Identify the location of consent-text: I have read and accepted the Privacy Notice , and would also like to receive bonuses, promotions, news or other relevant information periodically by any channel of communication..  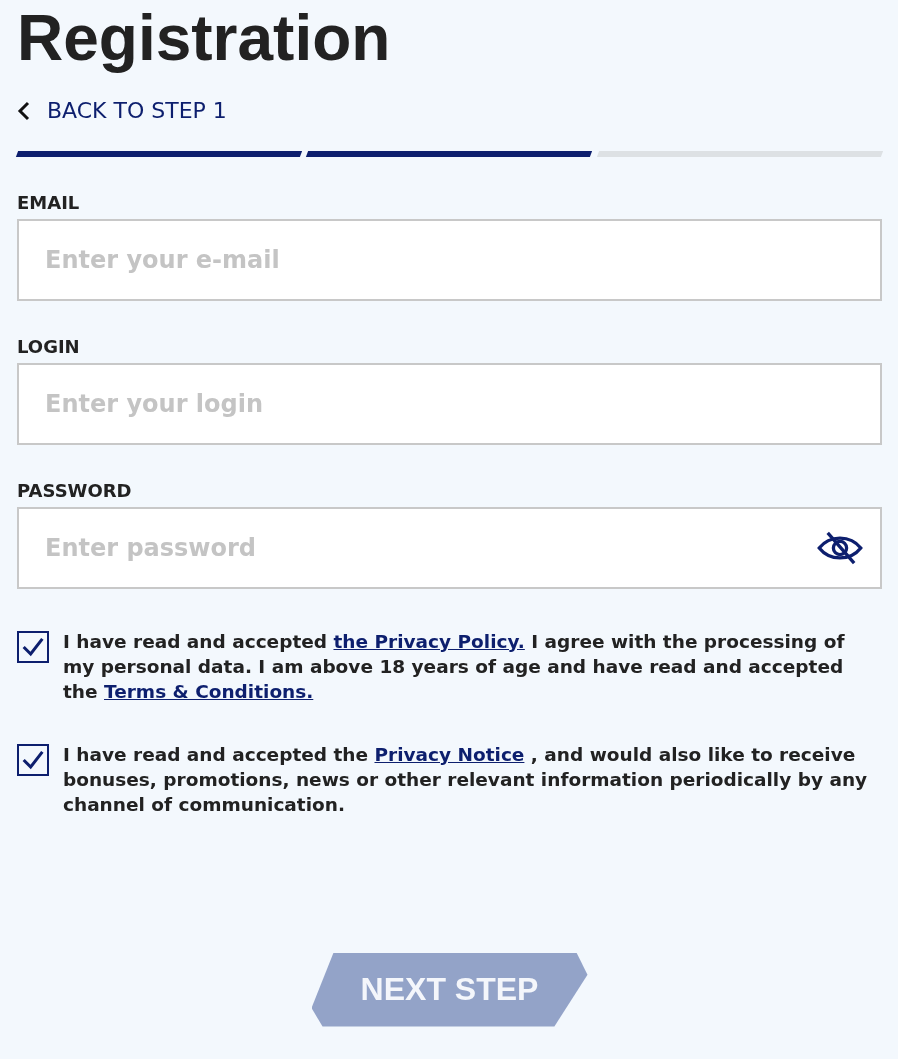
(466, 779).